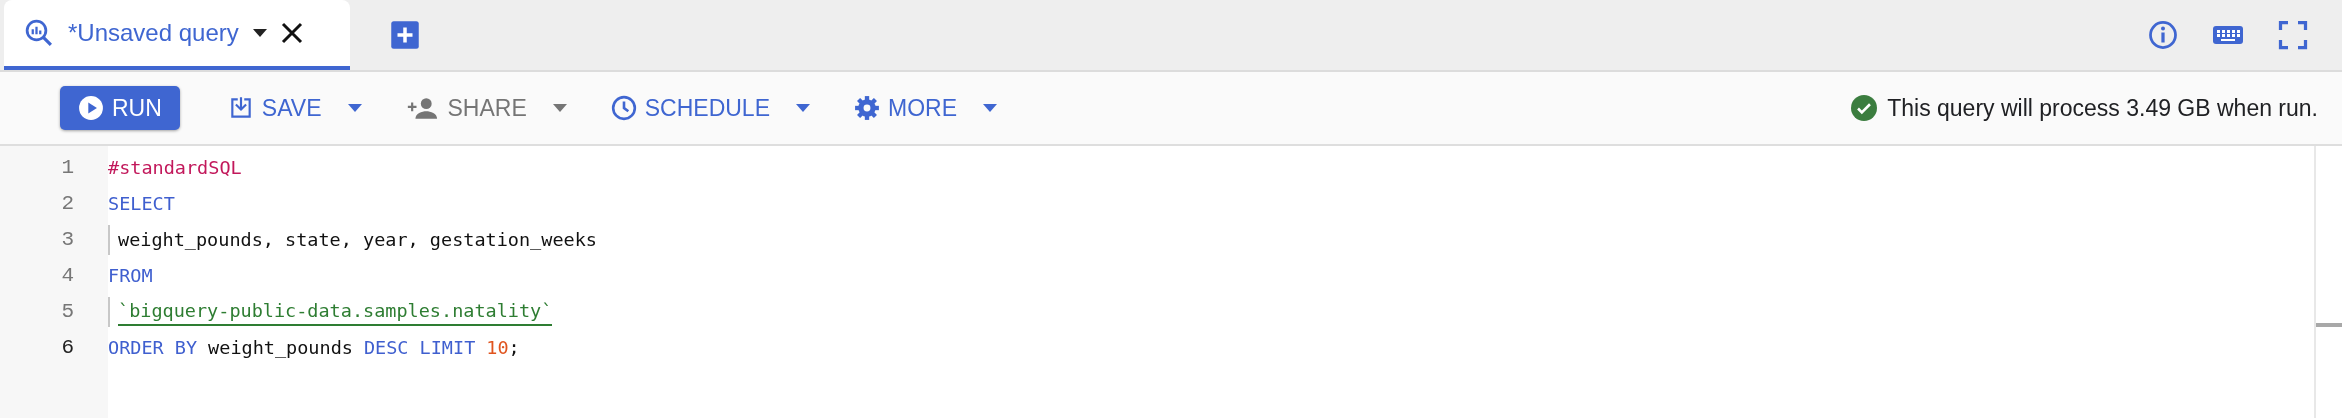  Describe the element at coordinates (497, 348) in the screenshot. I see `code-token: 10` at that location.